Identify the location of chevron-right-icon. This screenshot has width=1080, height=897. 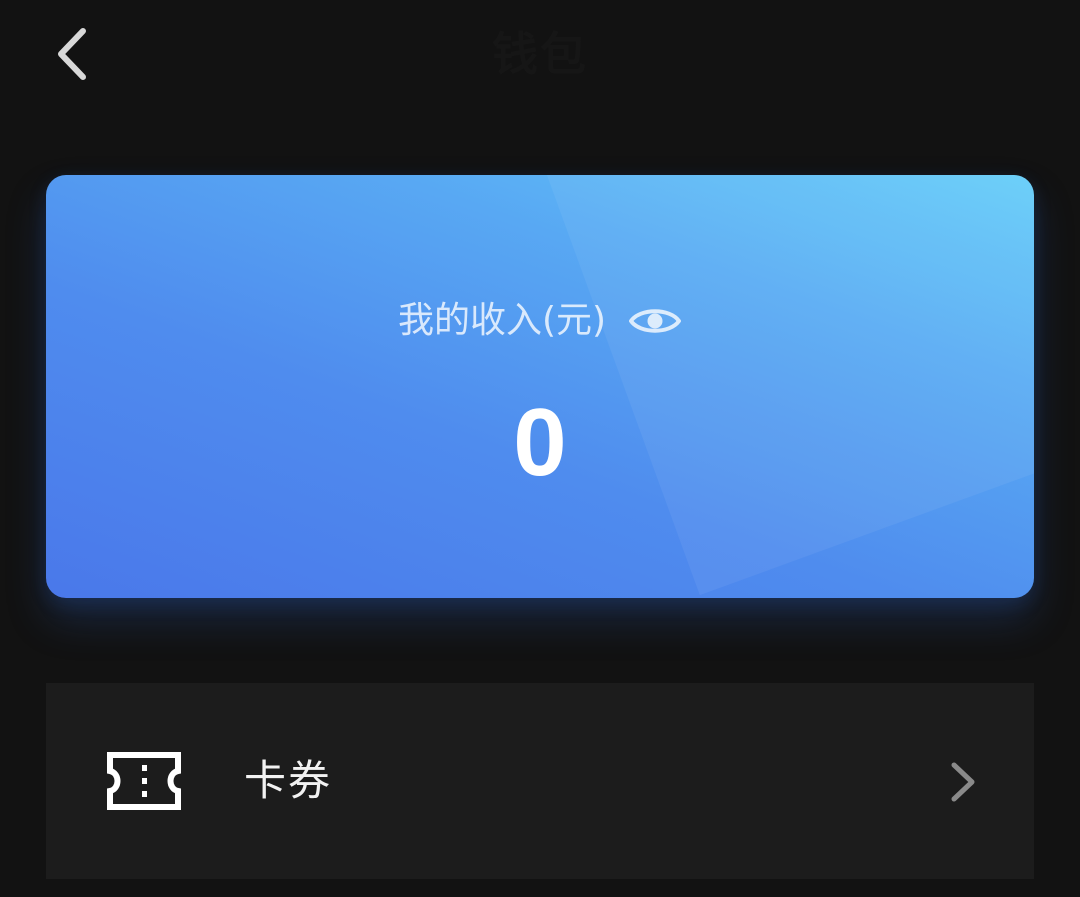
(963, 782).